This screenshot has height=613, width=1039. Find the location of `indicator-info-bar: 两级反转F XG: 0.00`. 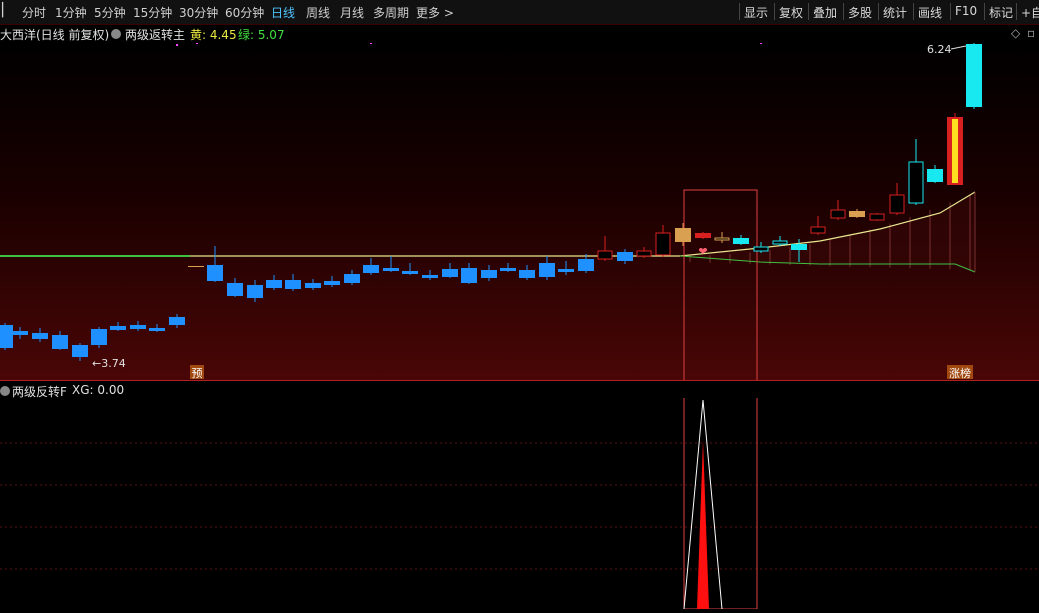

indicator-info-bar: 两级反转F XG: 0.00 is located at coordinates (519, 390).